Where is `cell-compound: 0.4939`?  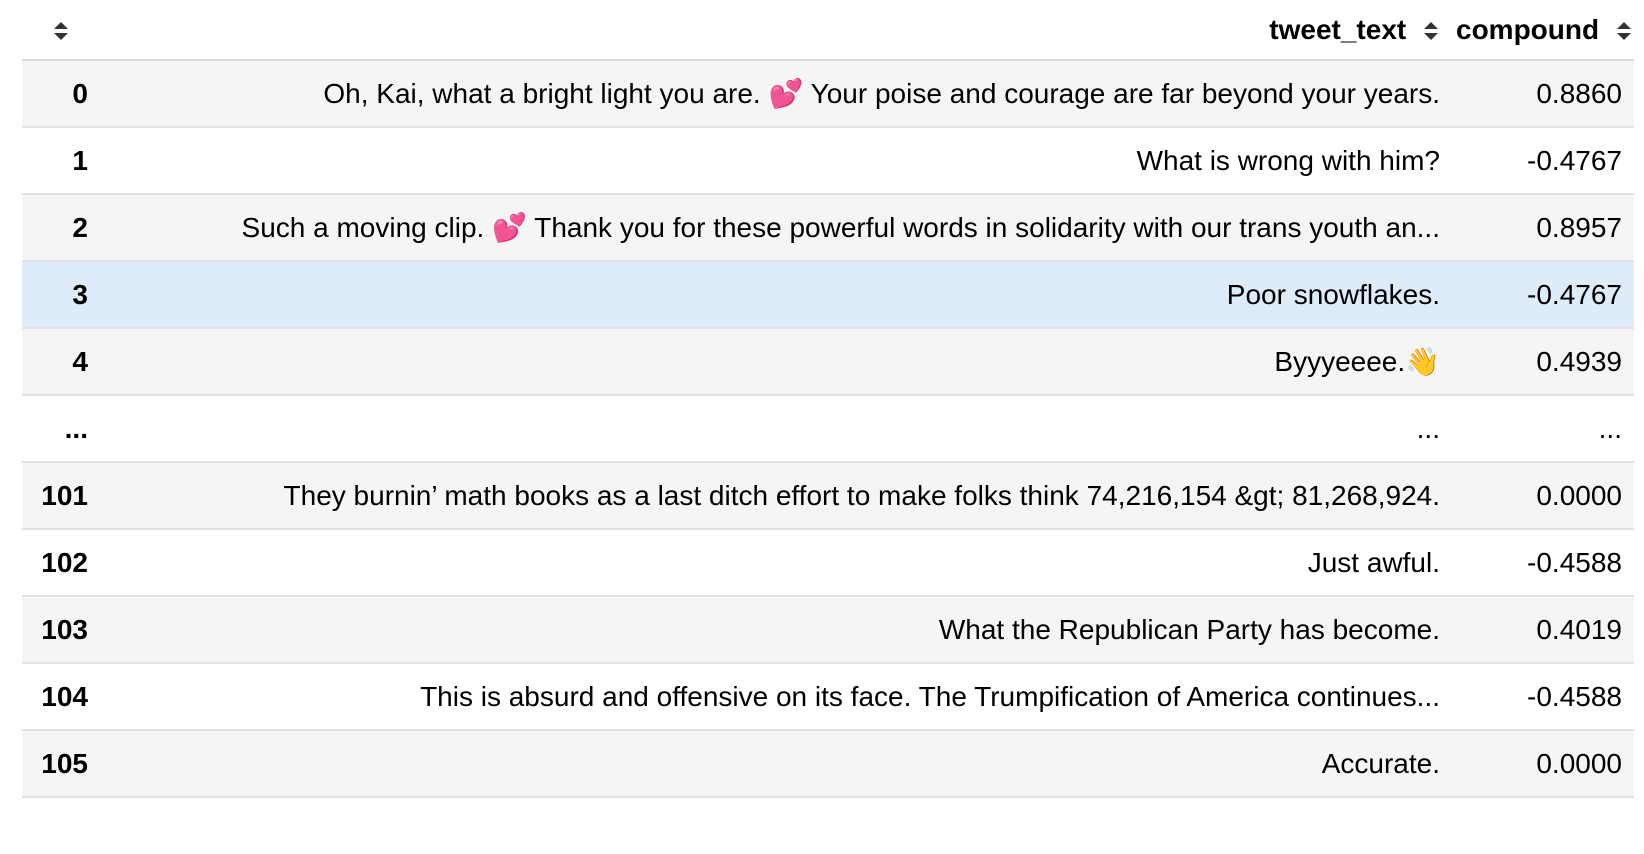 cell-compound: 0.4939 is located at coordinates (1579, 361).